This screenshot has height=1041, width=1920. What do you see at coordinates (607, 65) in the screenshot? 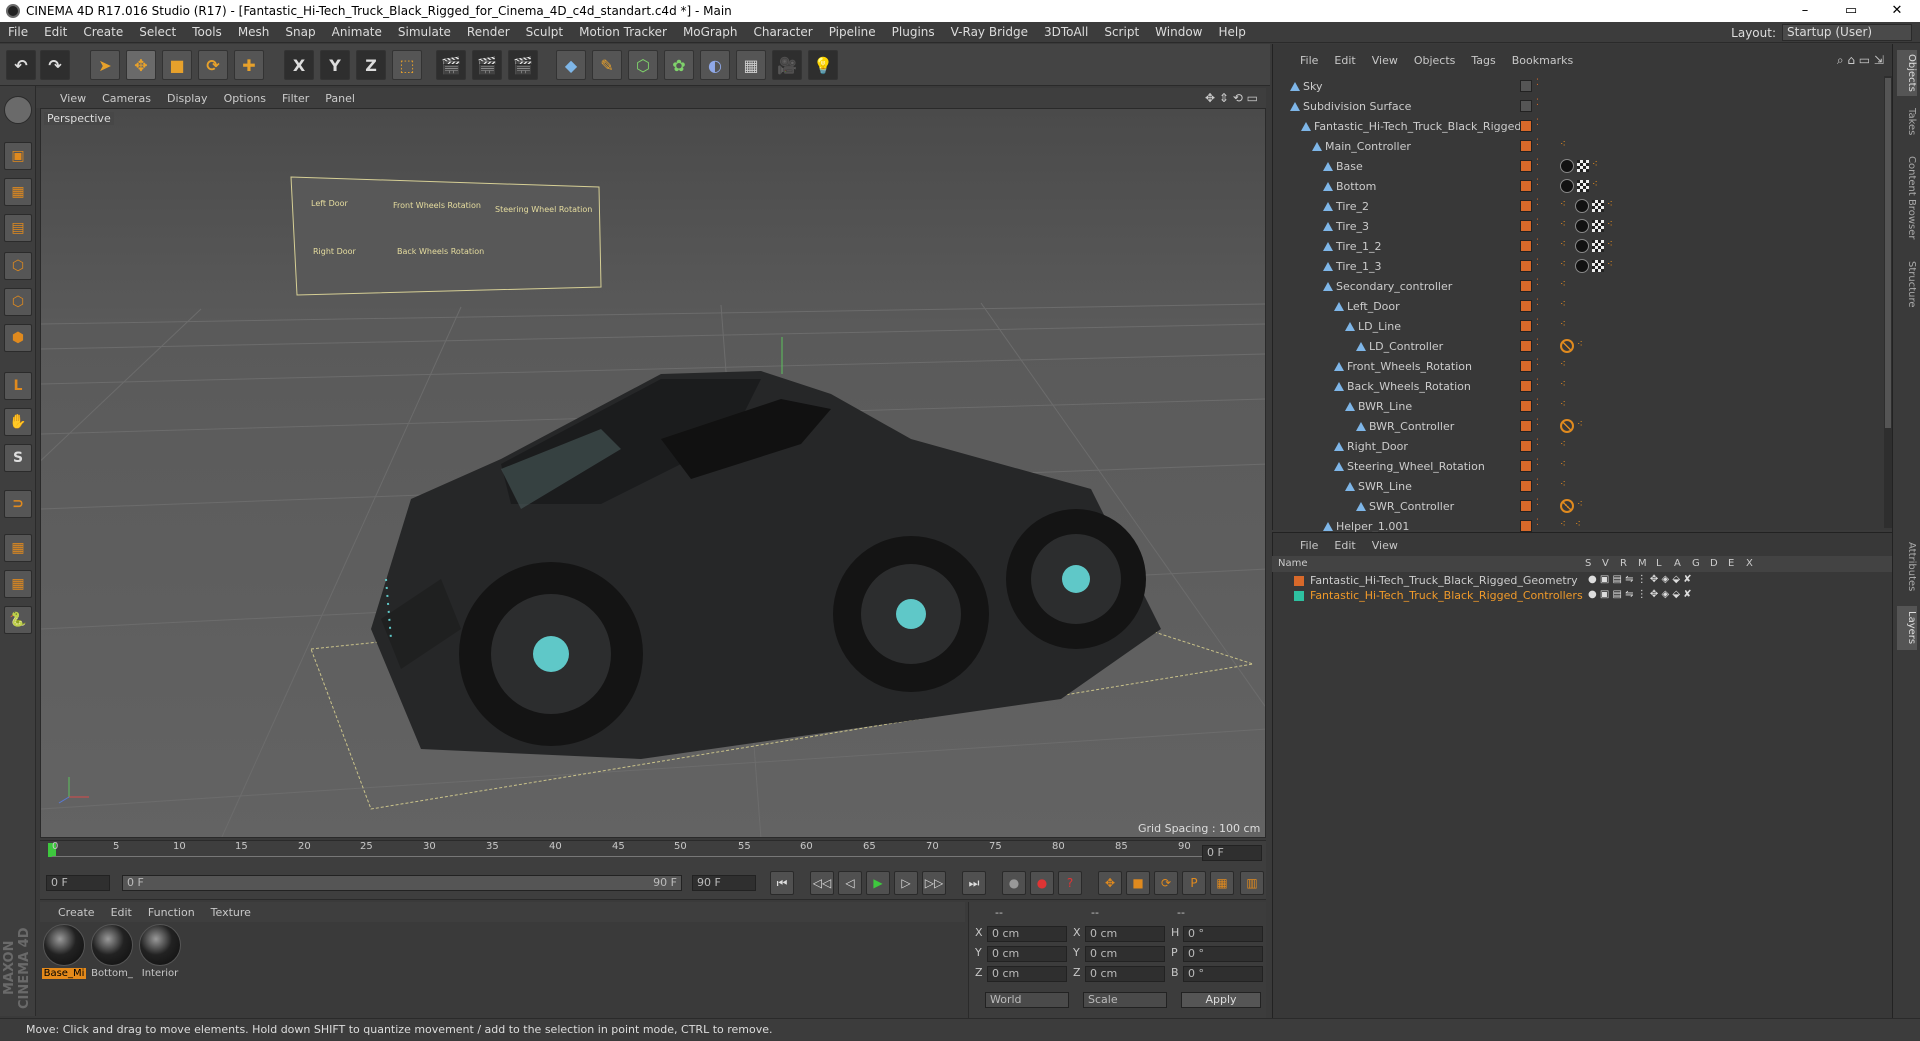
I see `pen-spline-icon: ✎` at bounding box center [607, 65].